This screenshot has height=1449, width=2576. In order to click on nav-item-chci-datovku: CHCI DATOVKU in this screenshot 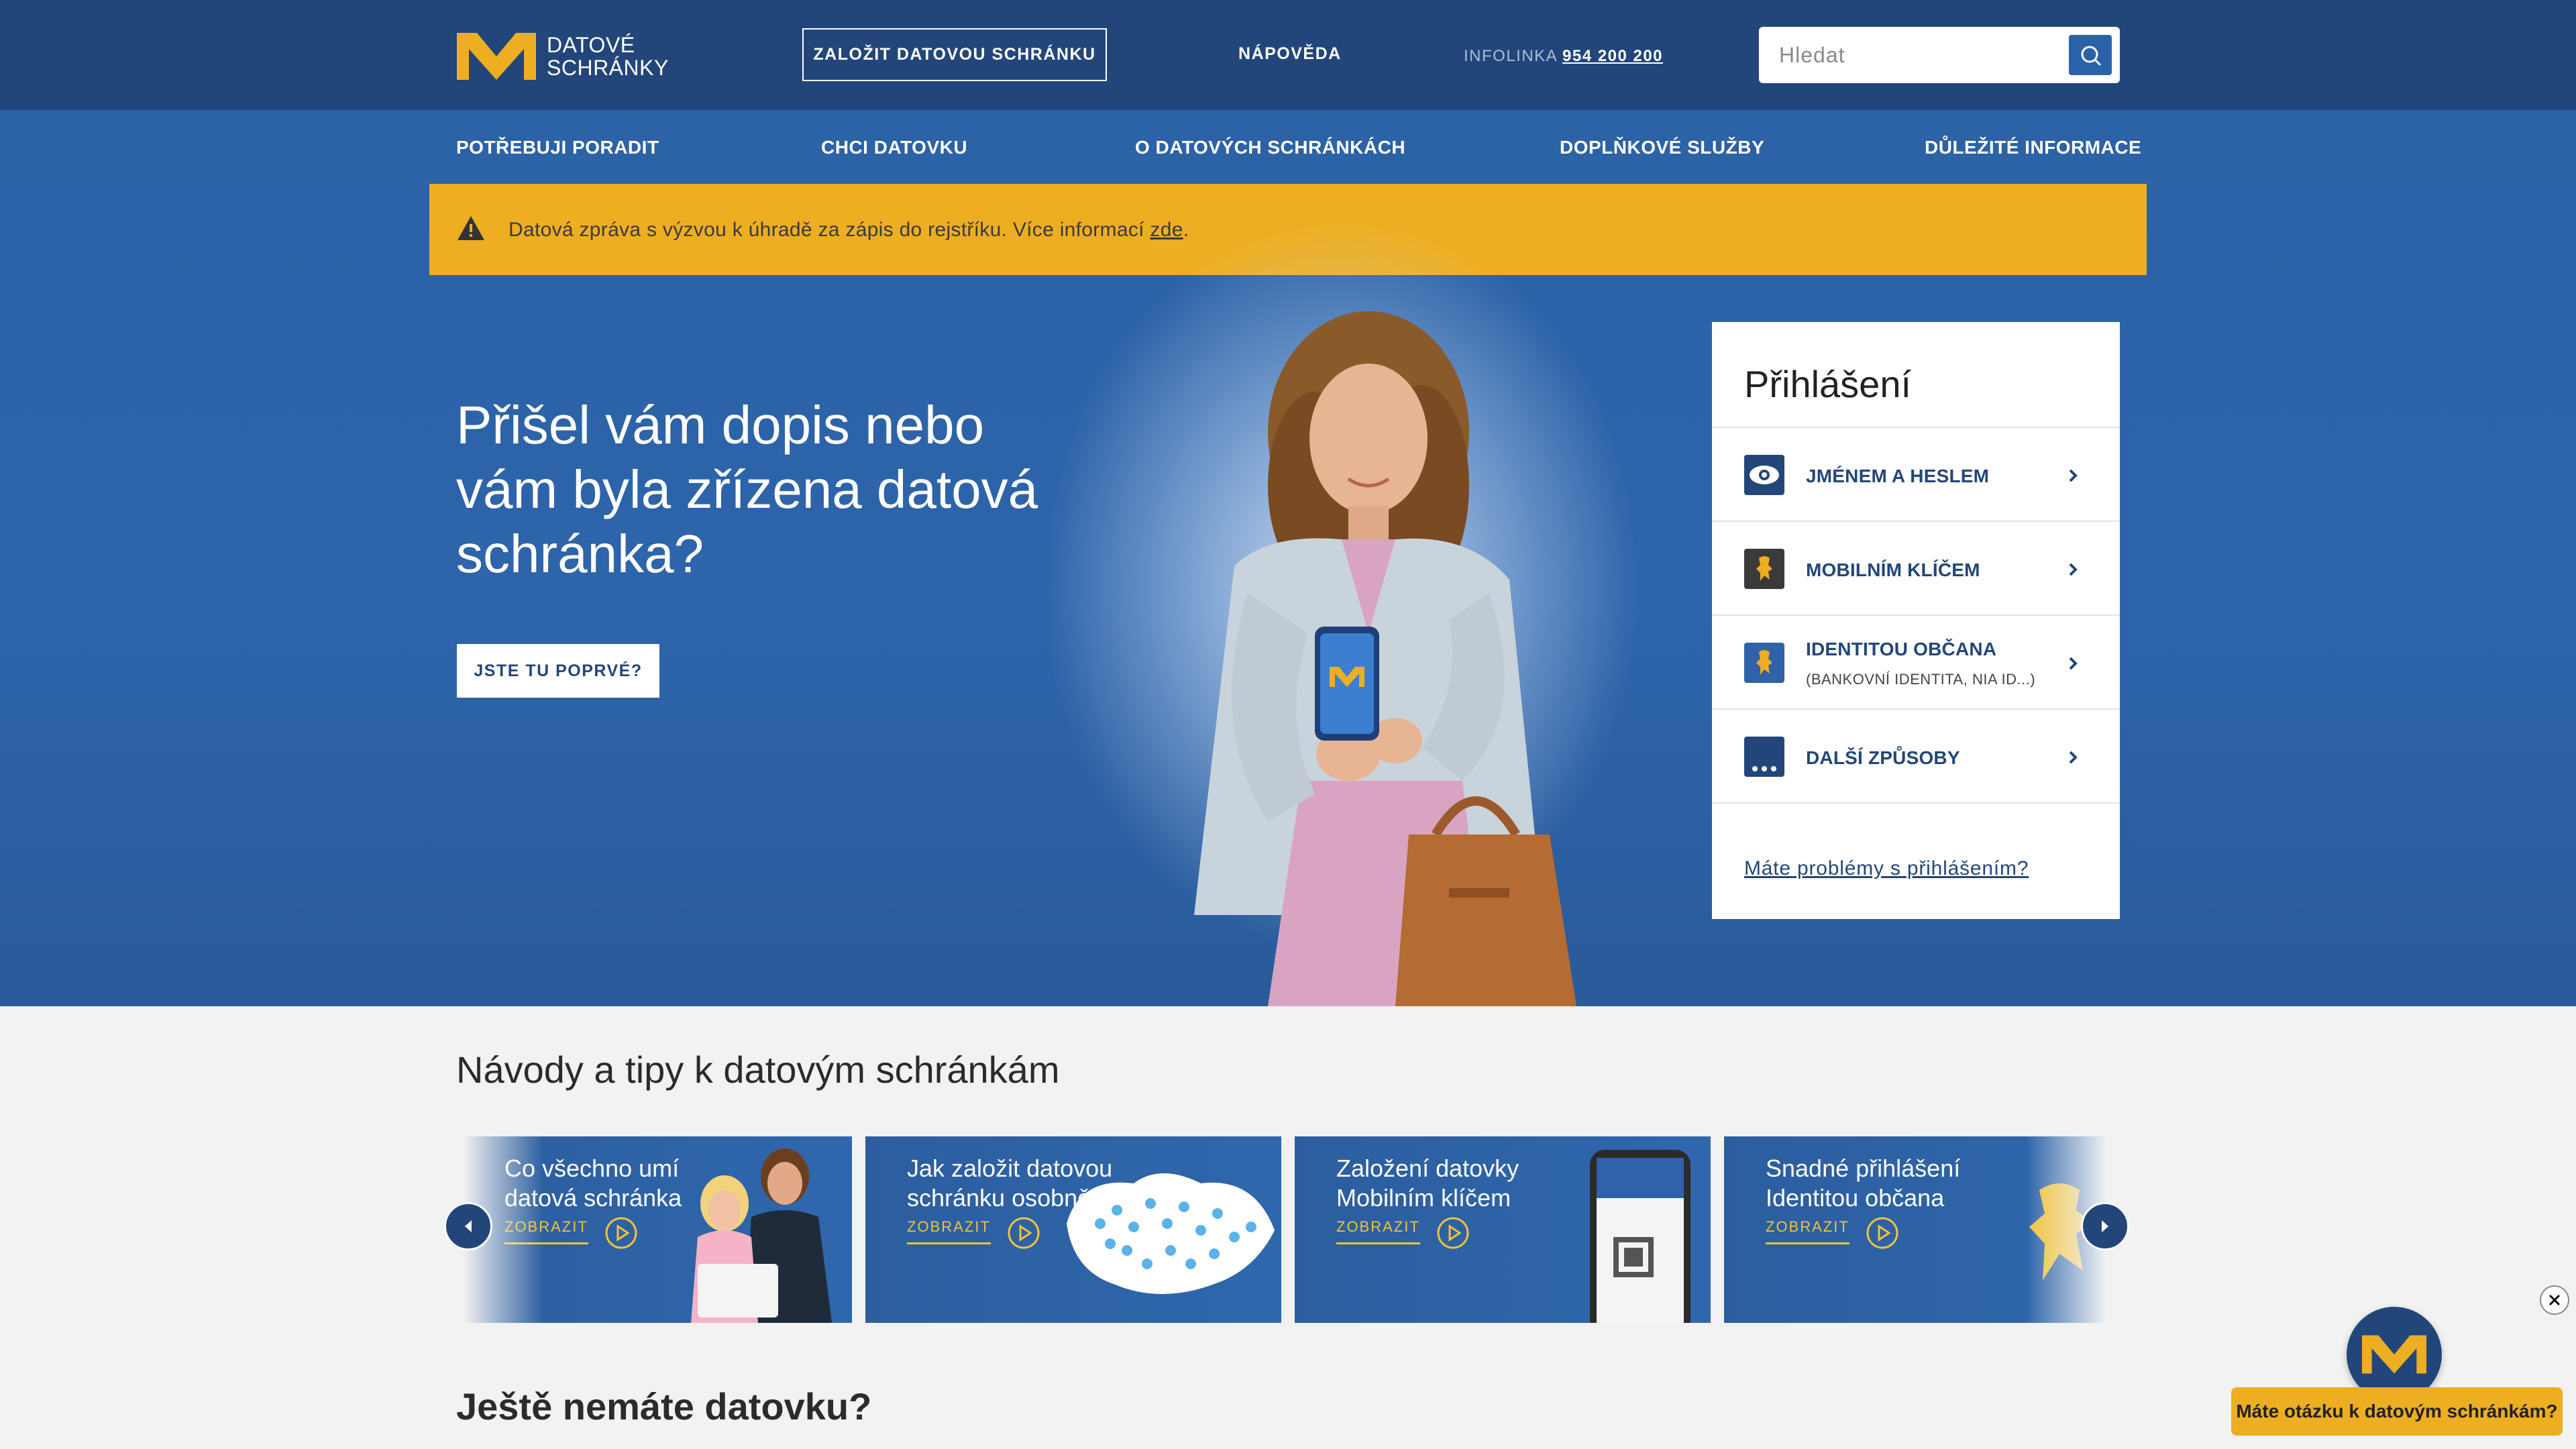, I will do `click(894, 147)`.